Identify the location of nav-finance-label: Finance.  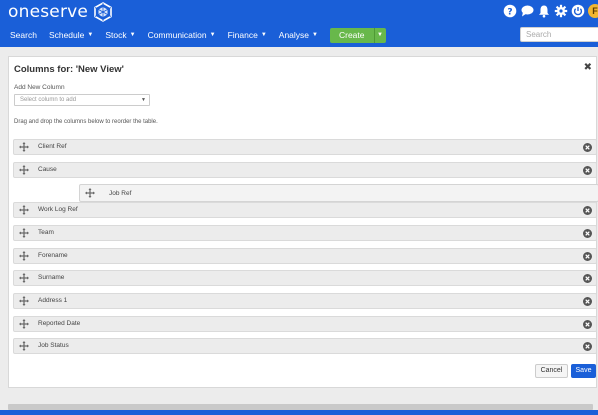
(242, 35).